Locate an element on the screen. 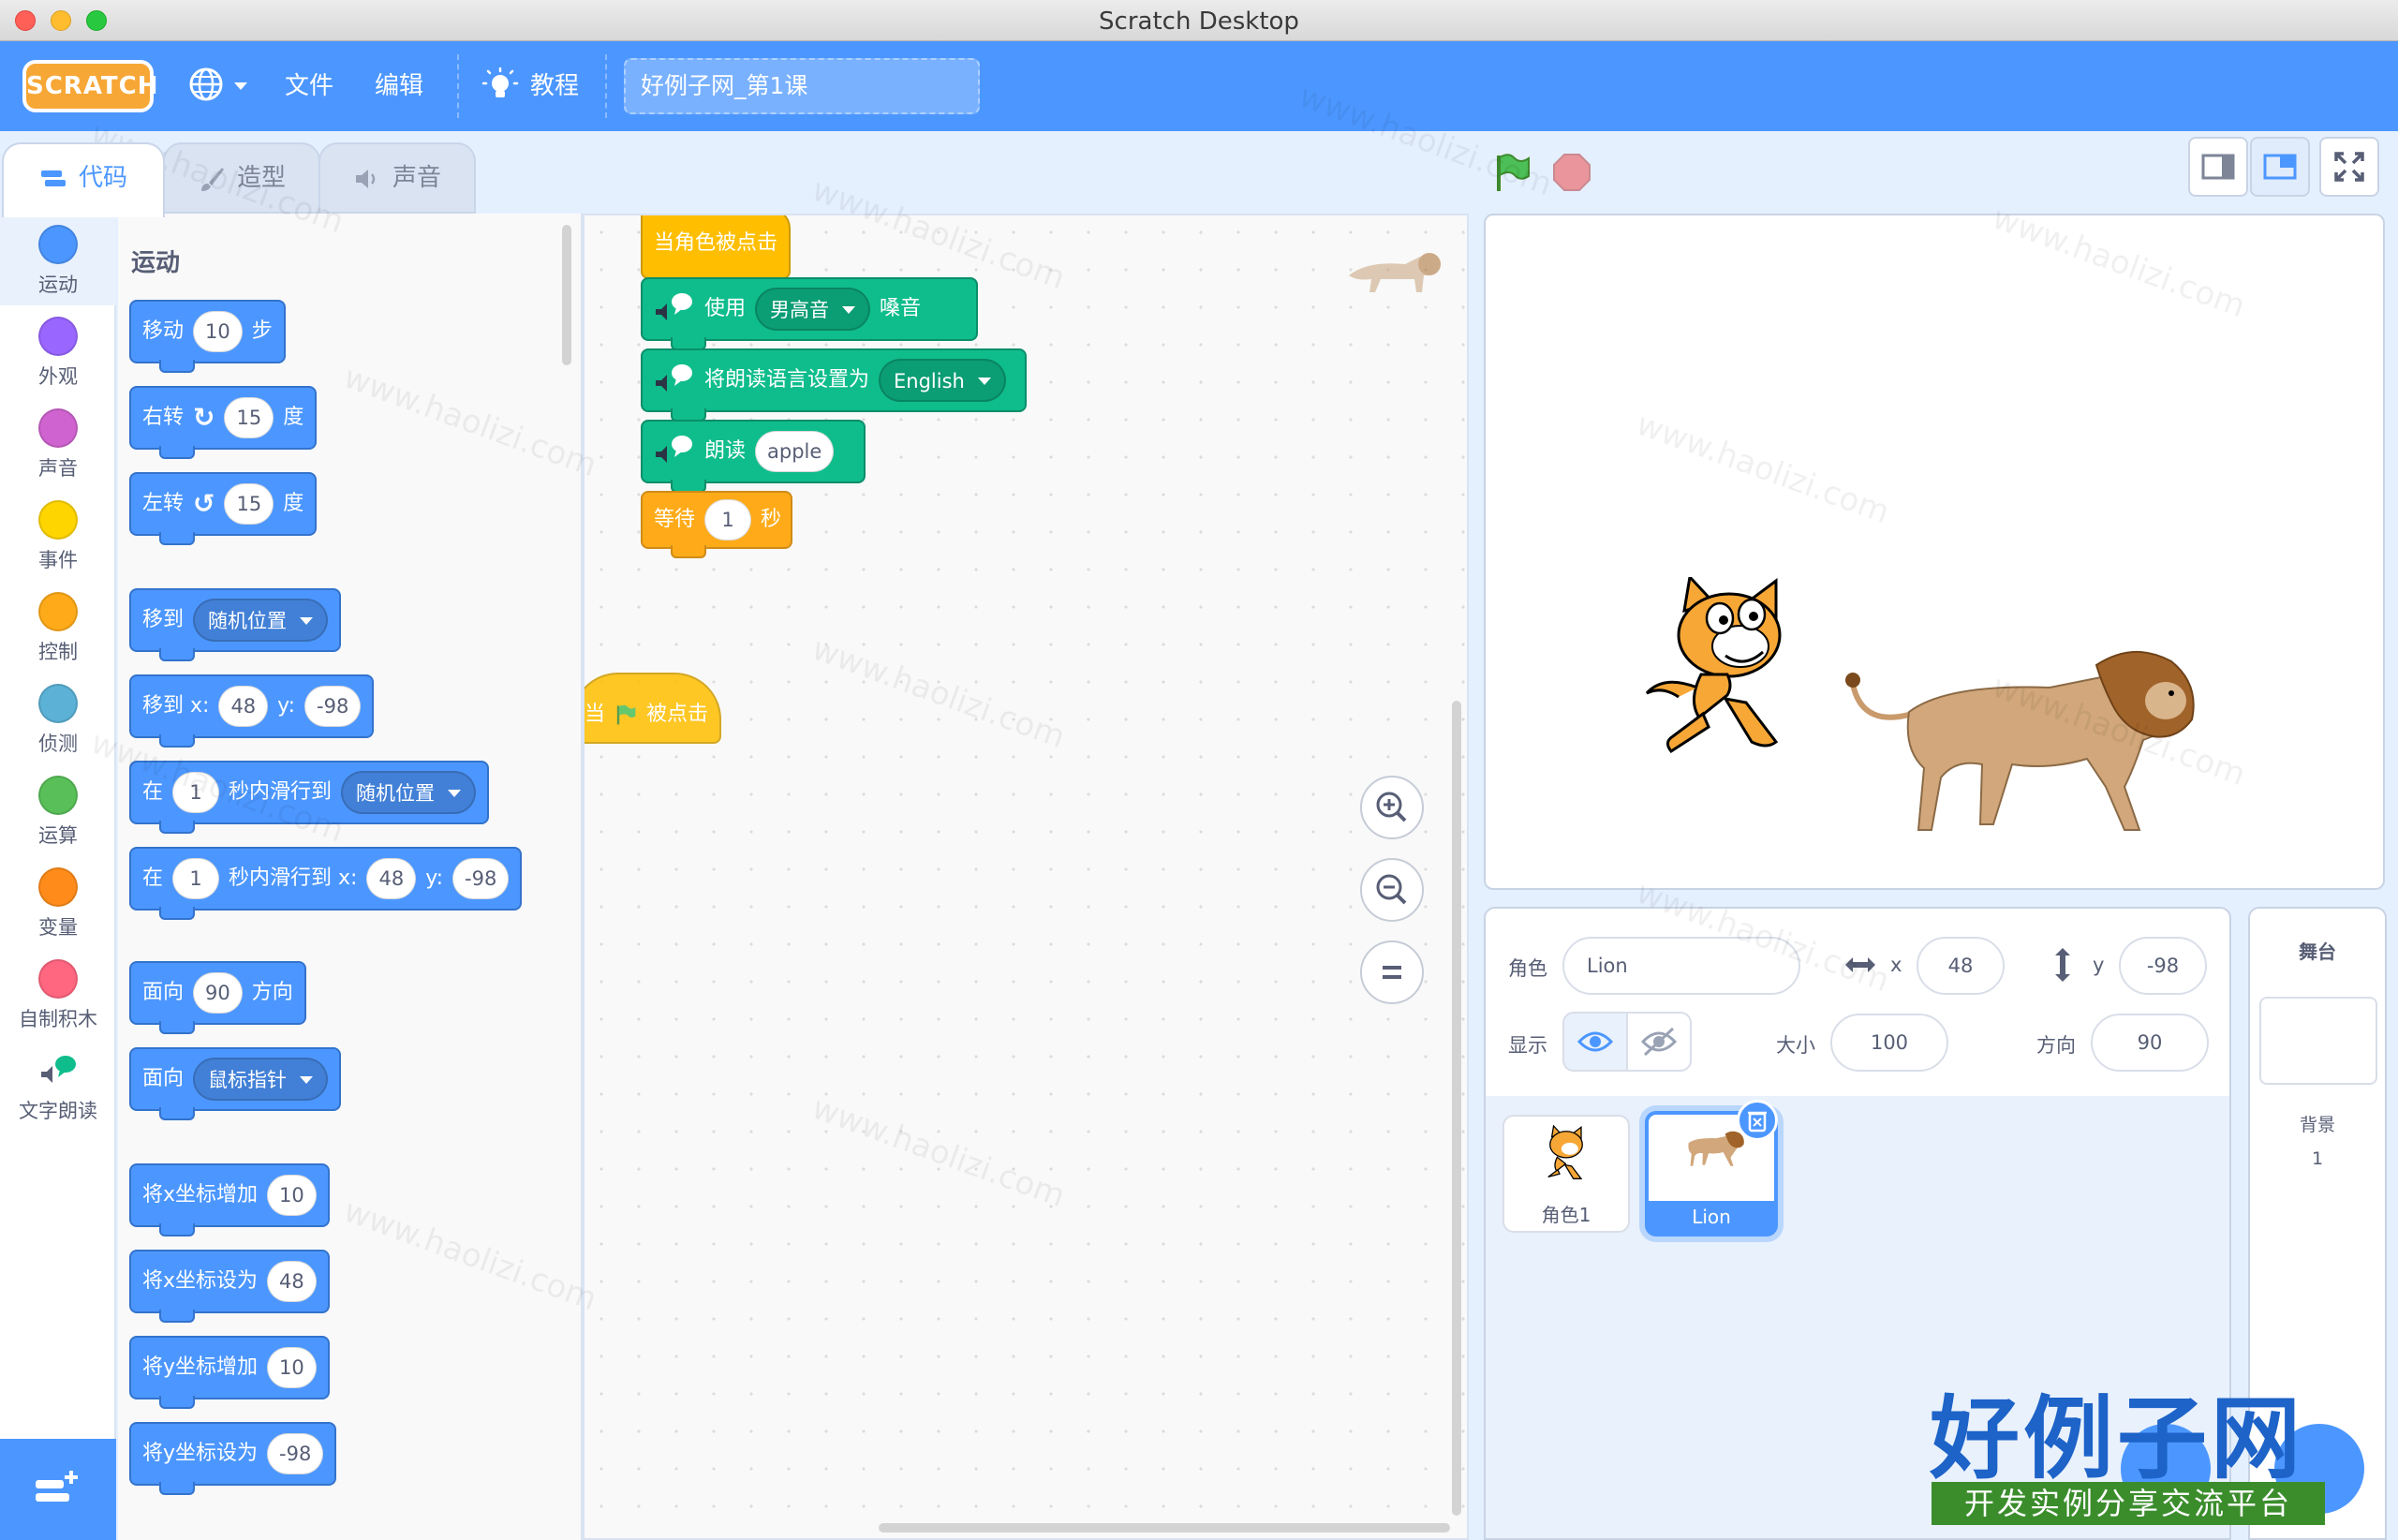 This screenshot has width=2398, height=1540. rotate-clockwise-icon: ↻ is located at coordinates (204, 417).